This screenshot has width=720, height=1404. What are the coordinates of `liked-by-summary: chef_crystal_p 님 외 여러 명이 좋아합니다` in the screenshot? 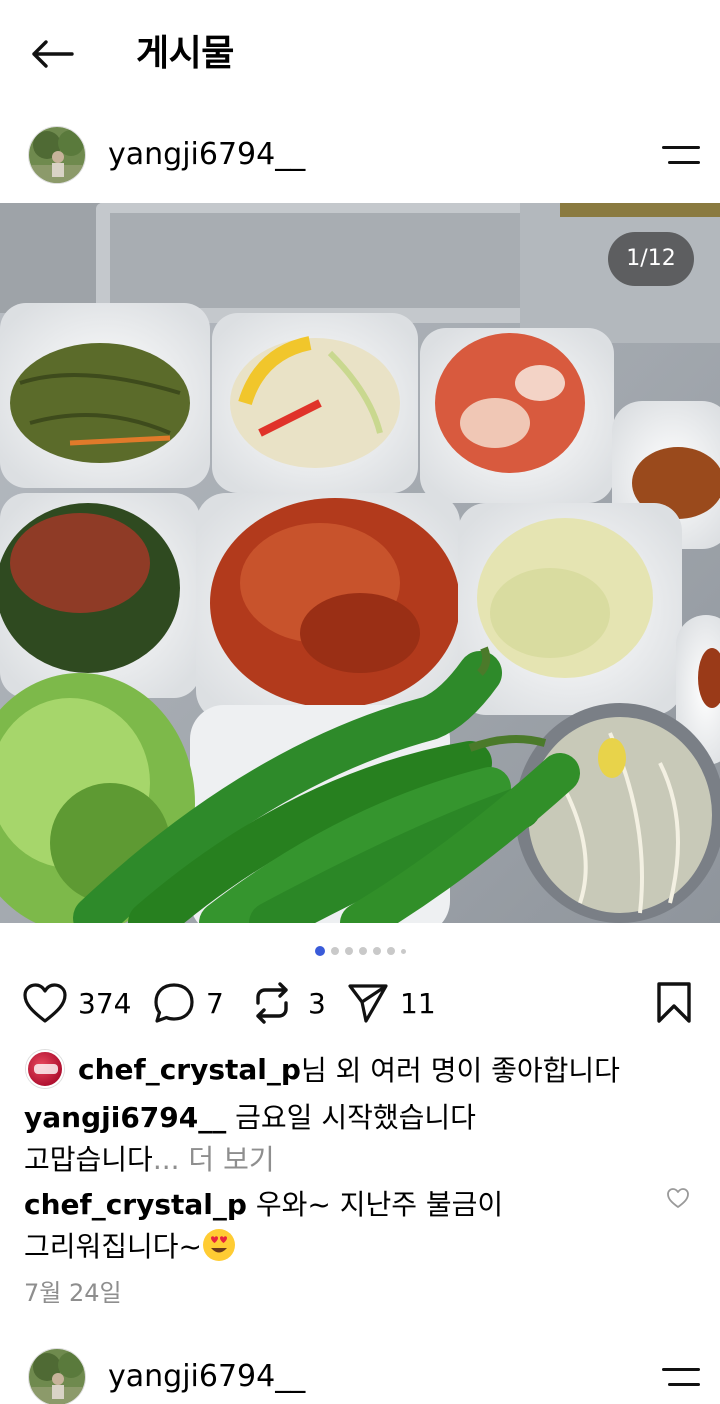 It's located at (323, 1069).